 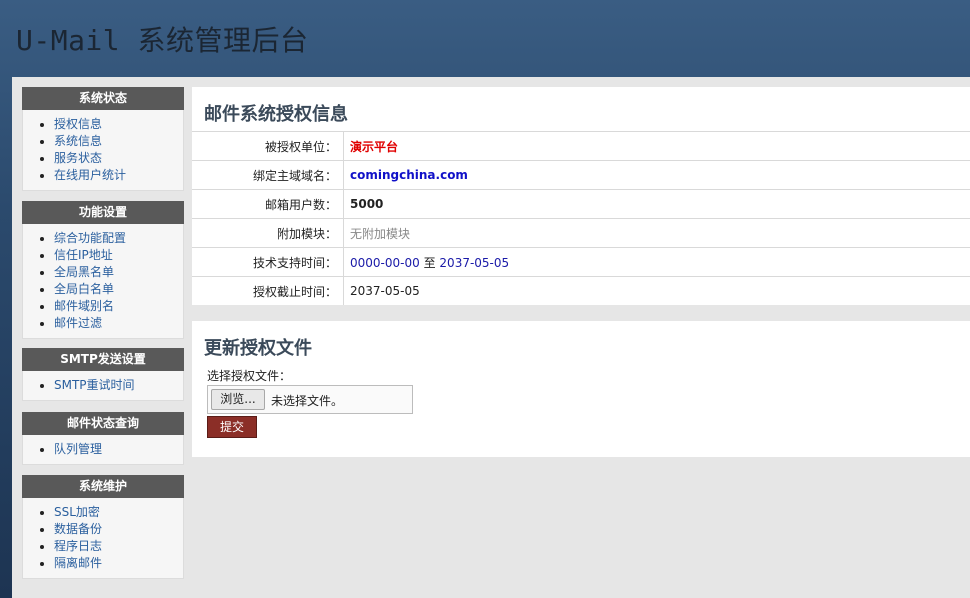 I want to click on sidebar-section-title: 功能设置, so click(x=103, y=212).